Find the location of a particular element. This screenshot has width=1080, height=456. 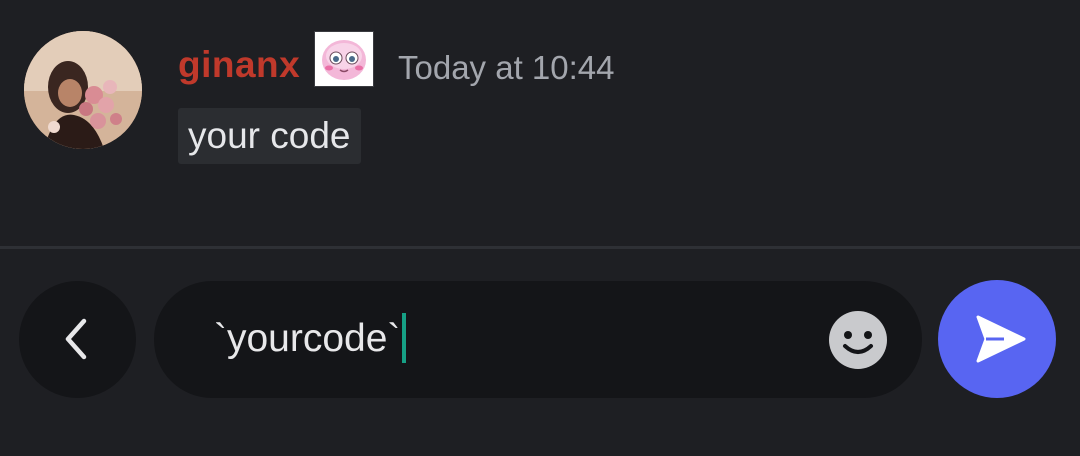

message-input: `yourcode` is located at coordinates (310, 339).